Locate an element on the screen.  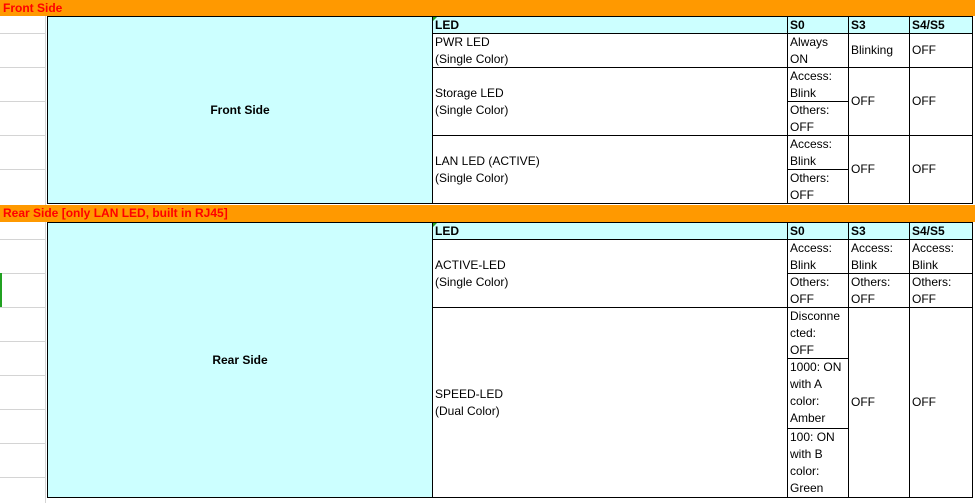
rear-header-s0: S0 is located at coordinates (818, 231).